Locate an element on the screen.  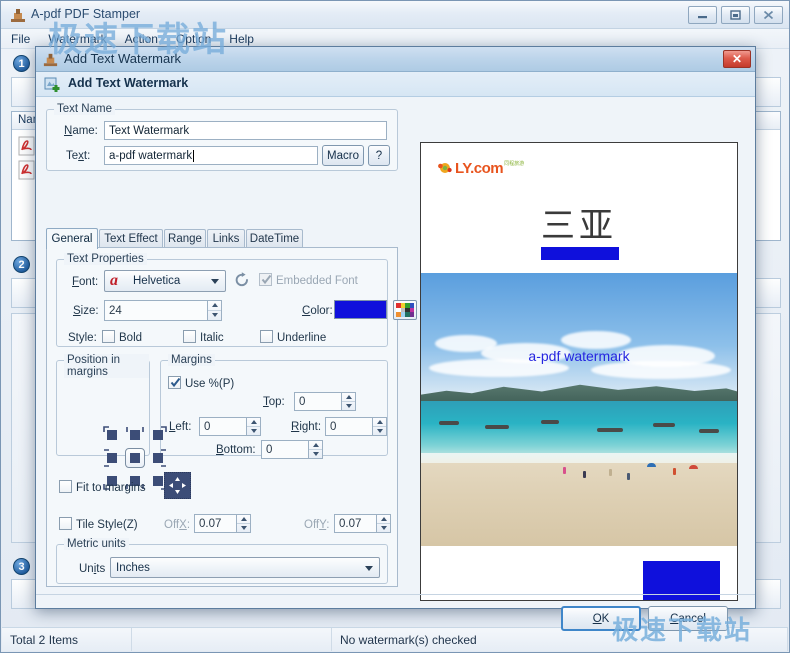
metric-units-group-label: Metric units is located at coordinates (96, 544).